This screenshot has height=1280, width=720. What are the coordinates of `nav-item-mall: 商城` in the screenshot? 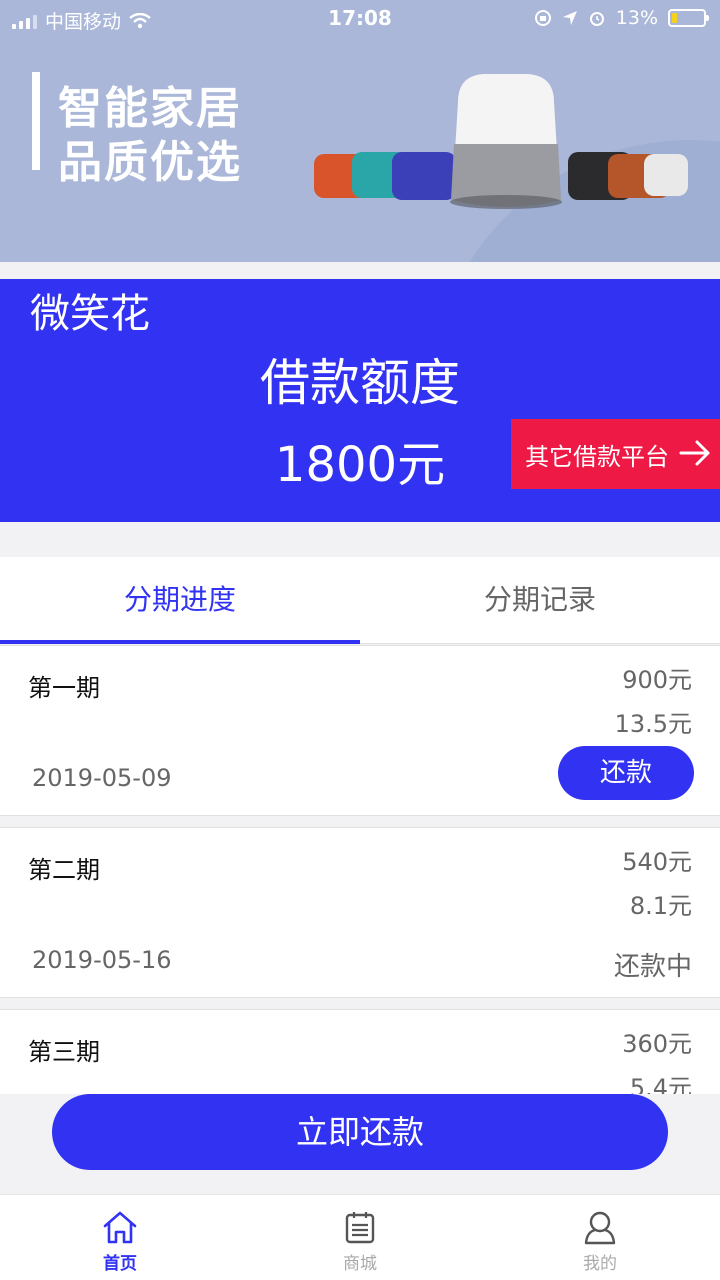 It's located at (360, 1237).